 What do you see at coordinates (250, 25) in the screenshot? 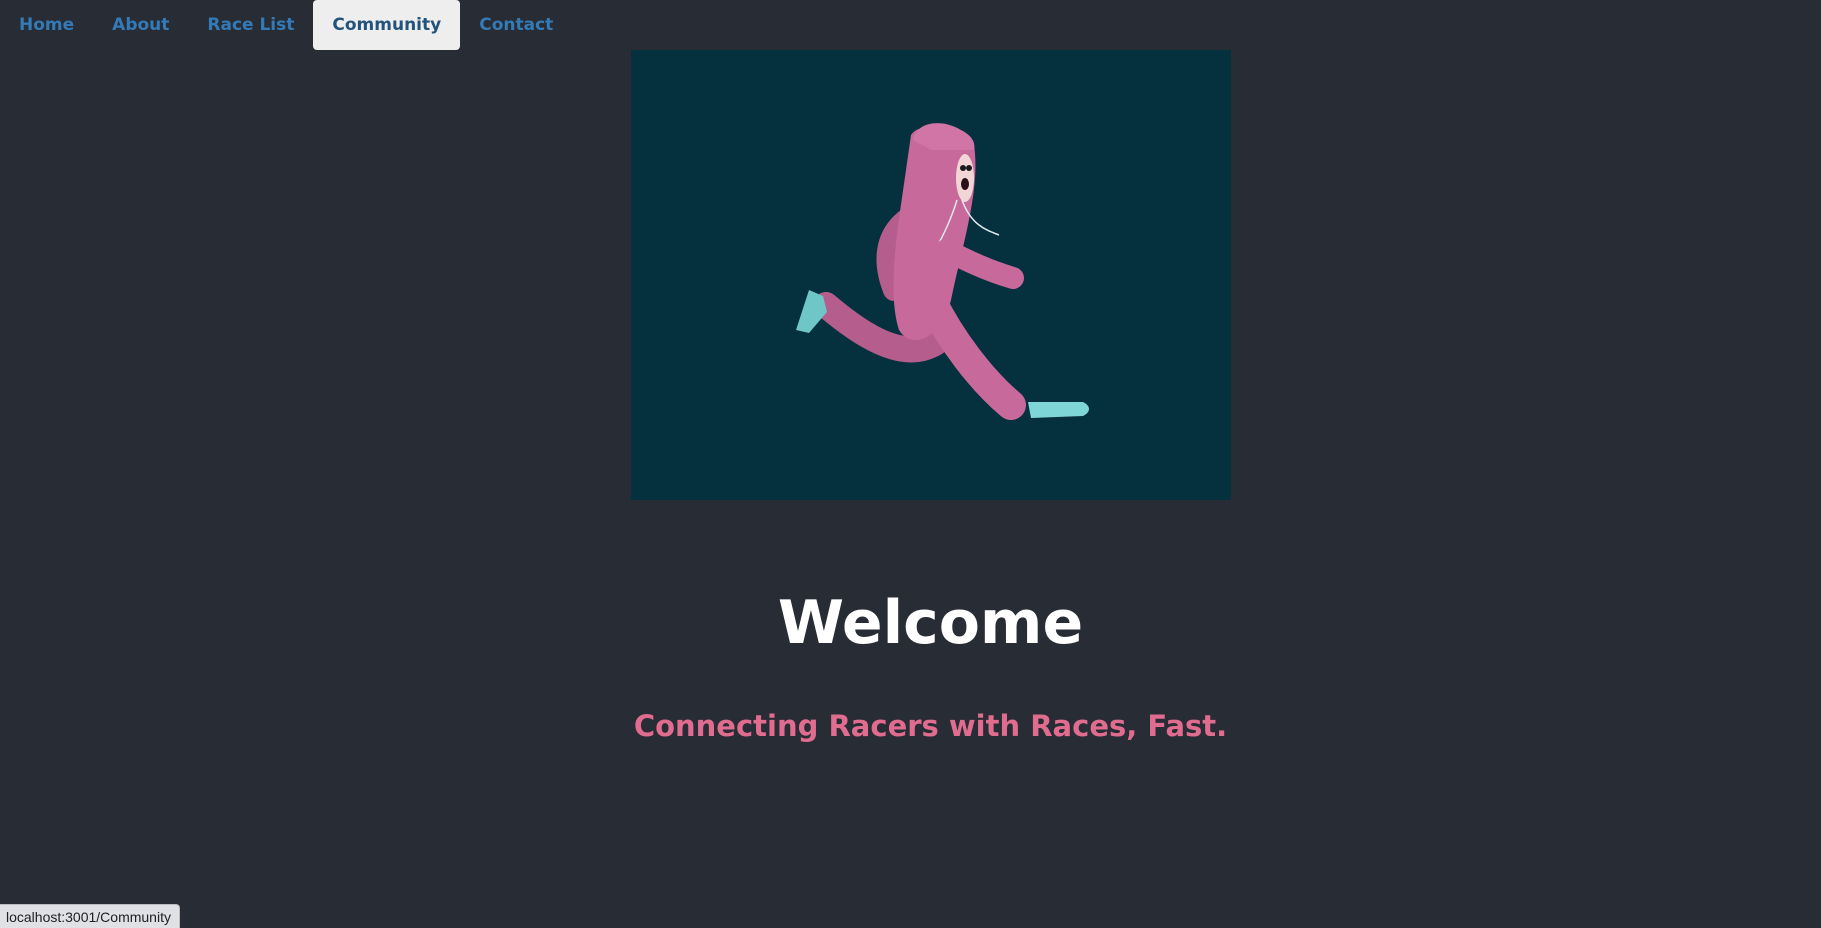
I see `nav-race-list: Race List` at bounding box center [250, 25].